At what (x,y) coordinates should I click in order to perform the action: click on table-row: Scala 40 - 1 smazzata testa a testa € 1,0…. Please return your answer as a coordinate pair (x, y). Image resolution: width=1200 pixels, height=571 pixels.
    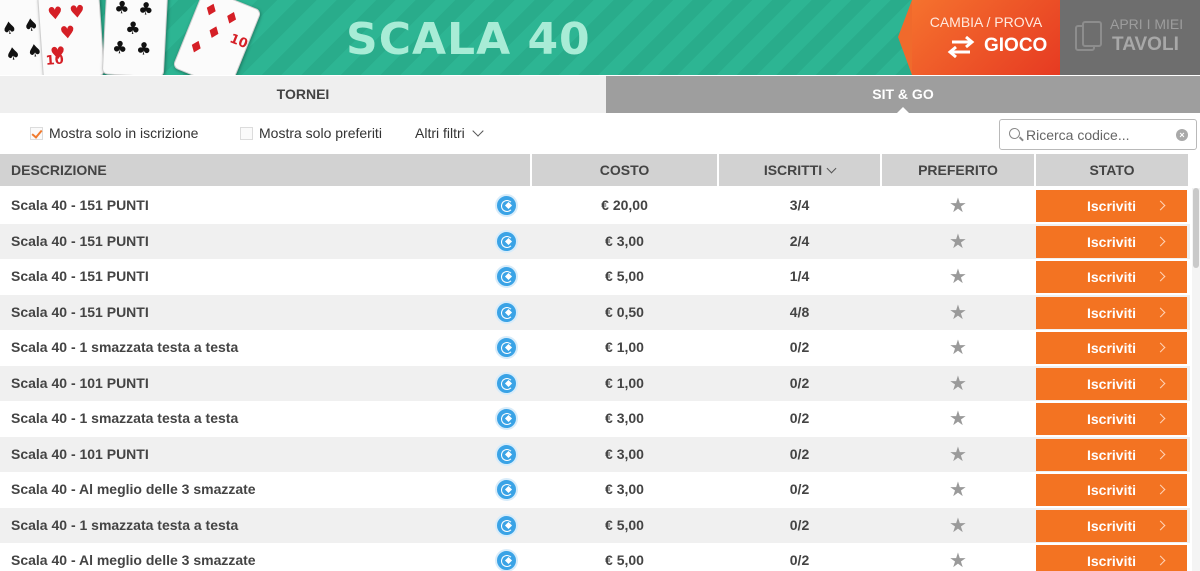
    Looking at the image, I should click on (595, 348).